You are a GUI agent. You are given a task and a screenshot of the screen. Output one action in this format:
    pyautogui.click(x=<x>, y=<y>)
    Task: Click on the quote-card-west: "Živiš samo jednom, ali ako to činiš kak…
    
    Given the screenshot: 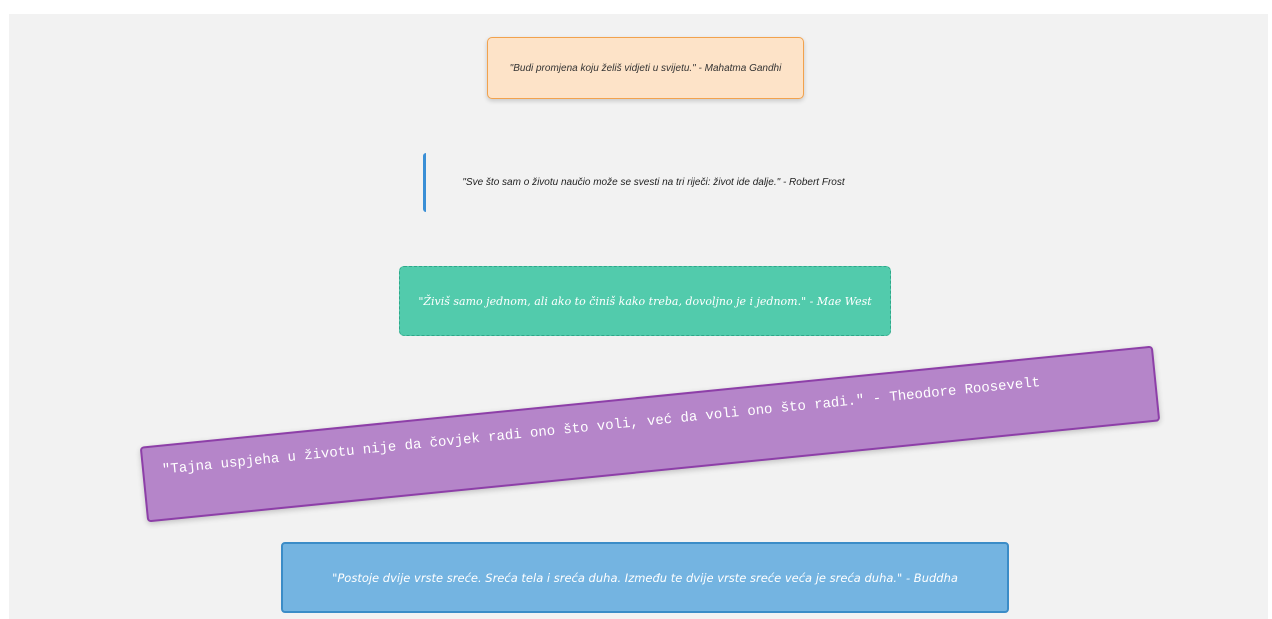 What is the action you would take?
    pyautogui.click(x=645, y=301)
    